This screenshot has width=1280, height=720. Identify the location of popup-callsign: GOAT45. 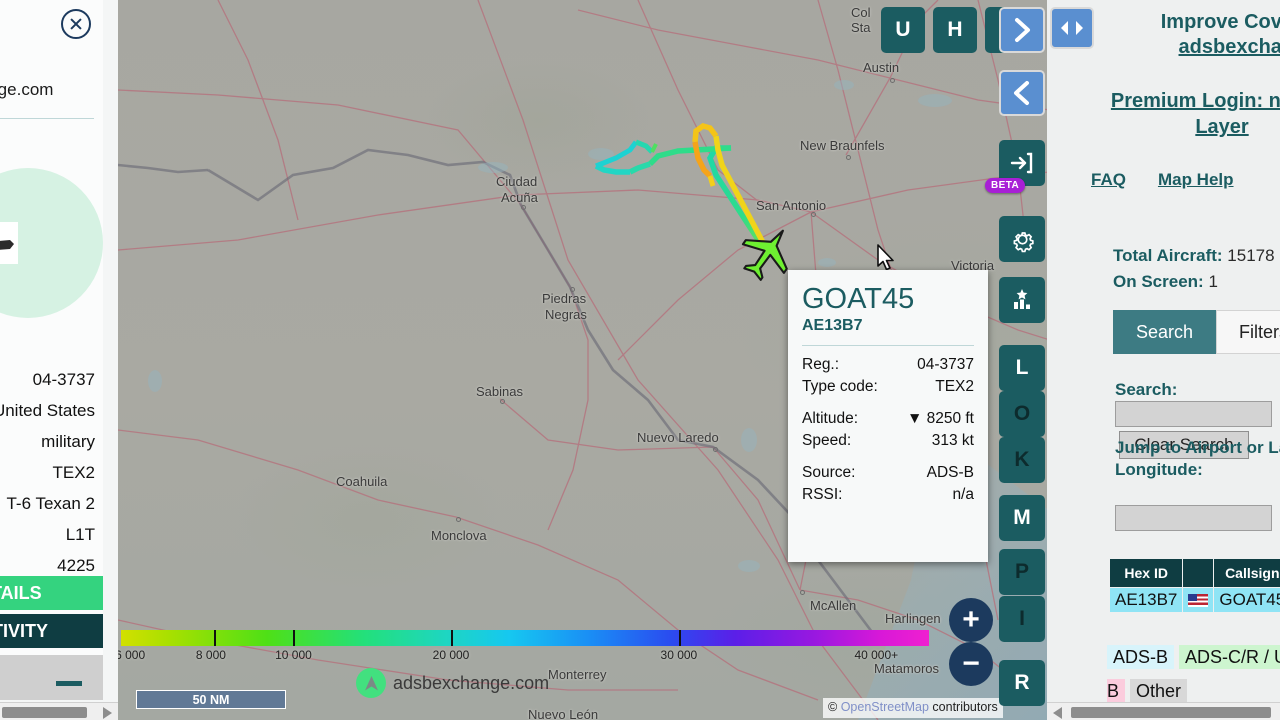
(858, 299).